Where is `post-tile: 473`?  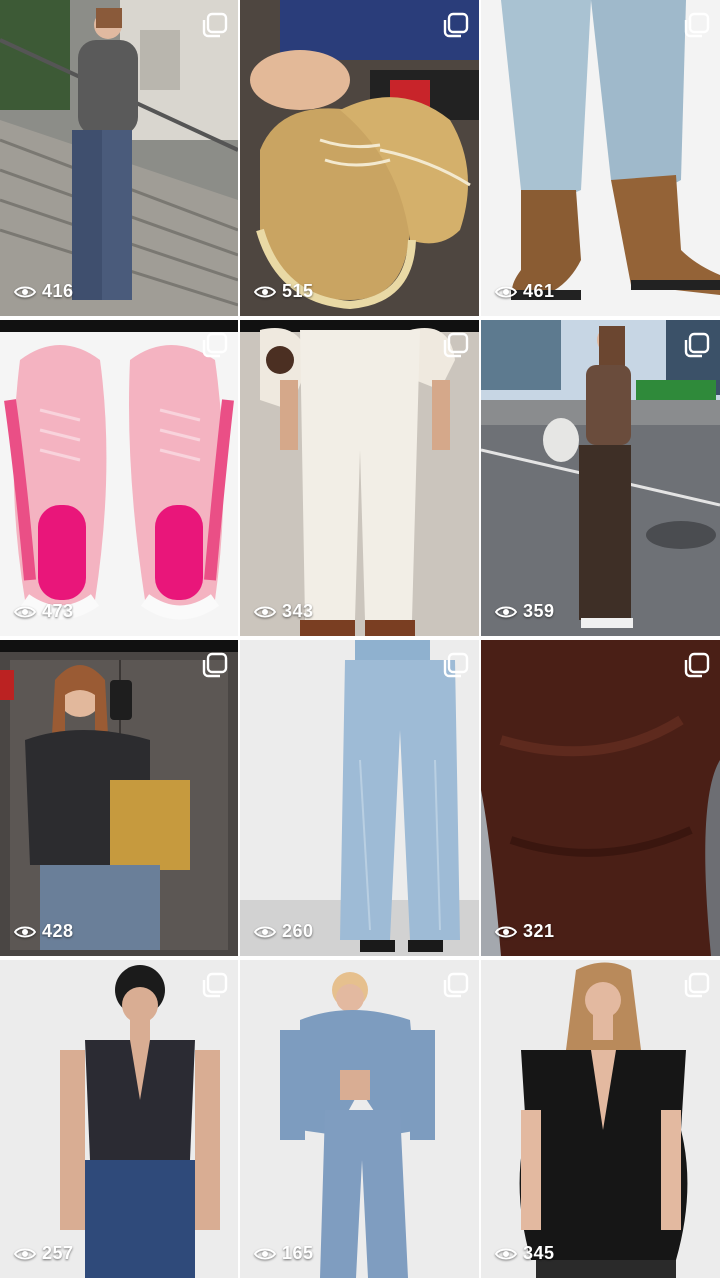
post-tile: 473 is located at coordinates (119, 478).